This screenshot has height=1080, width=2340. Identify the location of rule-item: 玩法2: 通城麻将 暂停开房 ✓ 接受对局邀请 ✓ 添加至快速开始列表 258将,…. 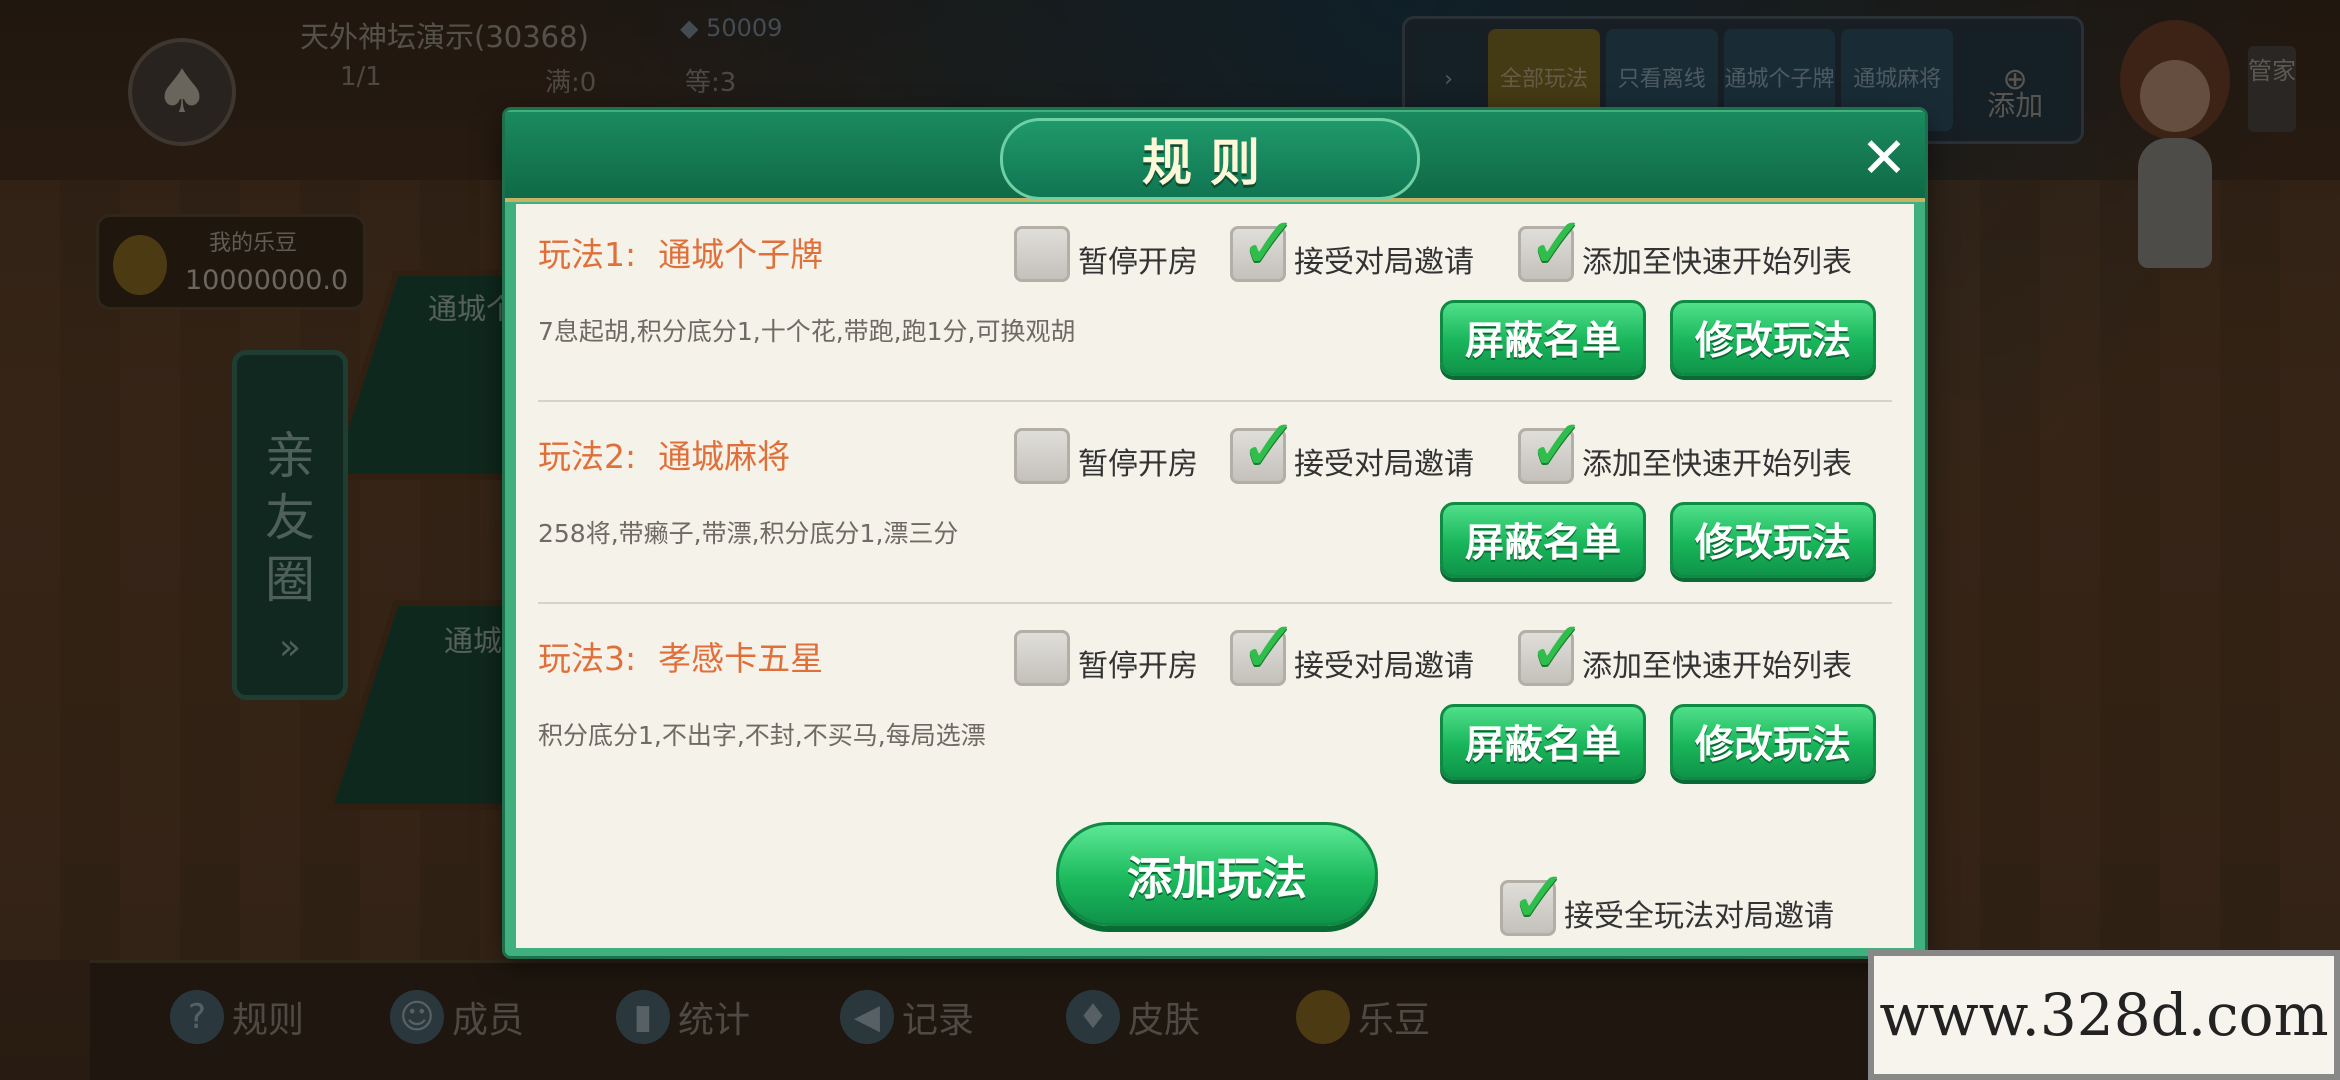
(1215, 506).